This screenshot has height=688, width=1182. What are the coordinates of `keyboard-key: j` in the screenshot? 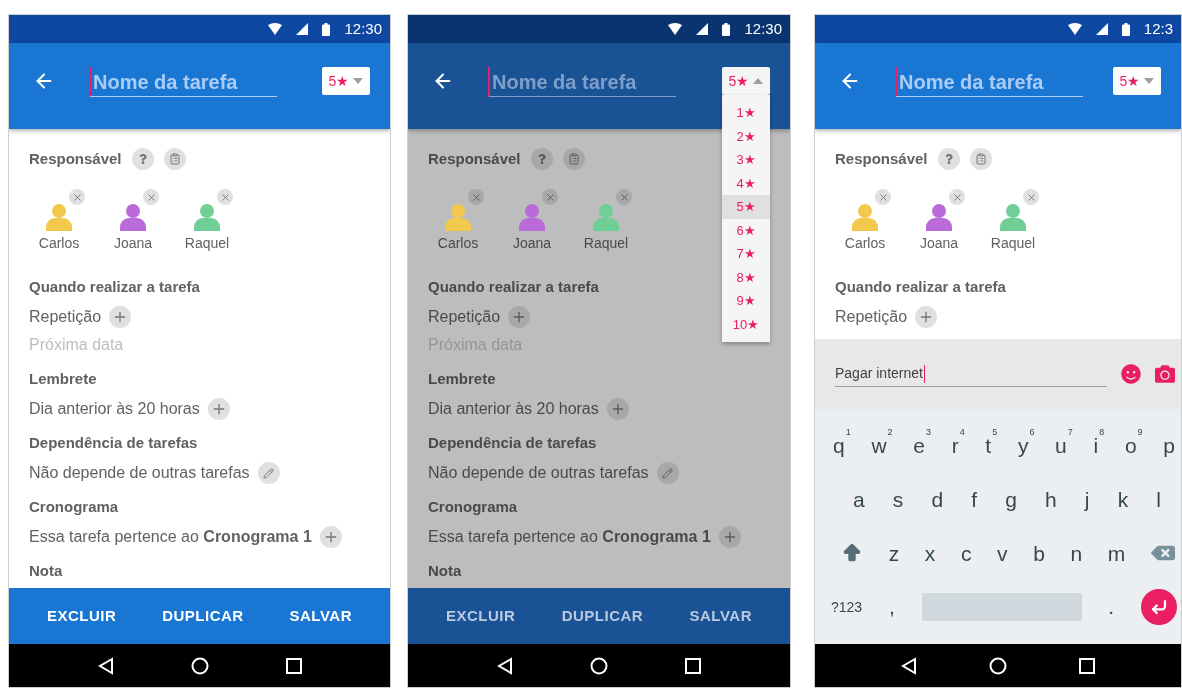 It's located at (1087, 499).